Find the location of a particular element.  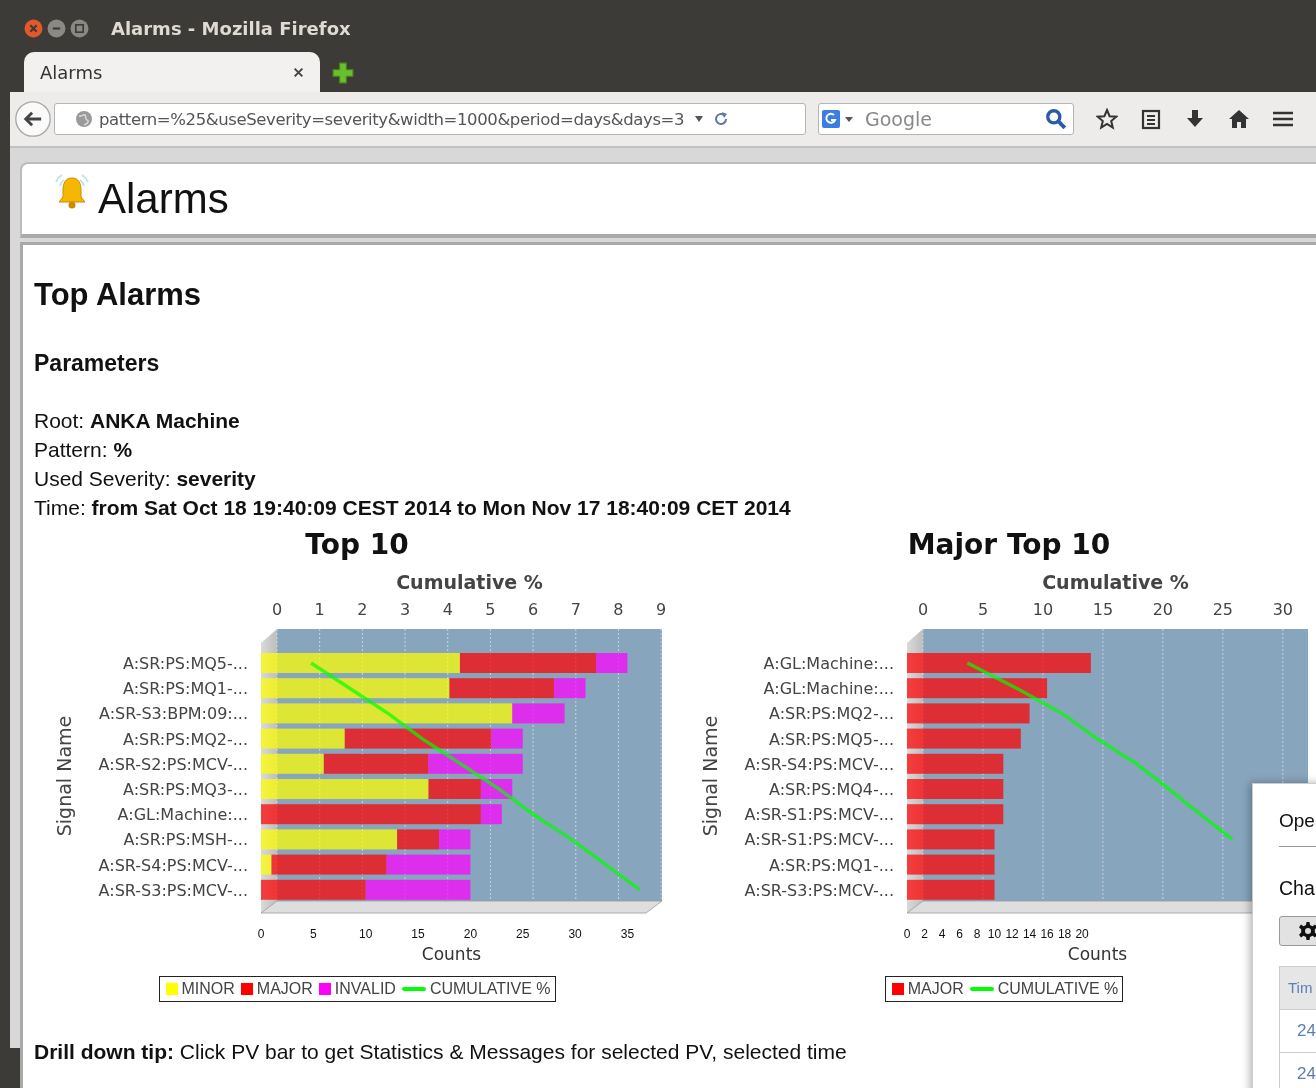

search-field: Google is located at coordinates (946, 119).